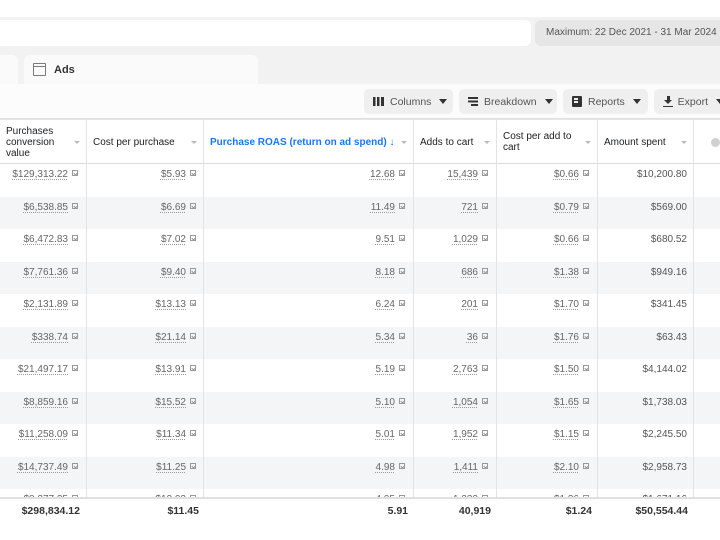 The image size is (720, 540). What do you see at coordinates (455, 142) in the screenshot?
I see `column-header-adds-to-cart: Adds to cart` at bounding box center [455, 142].